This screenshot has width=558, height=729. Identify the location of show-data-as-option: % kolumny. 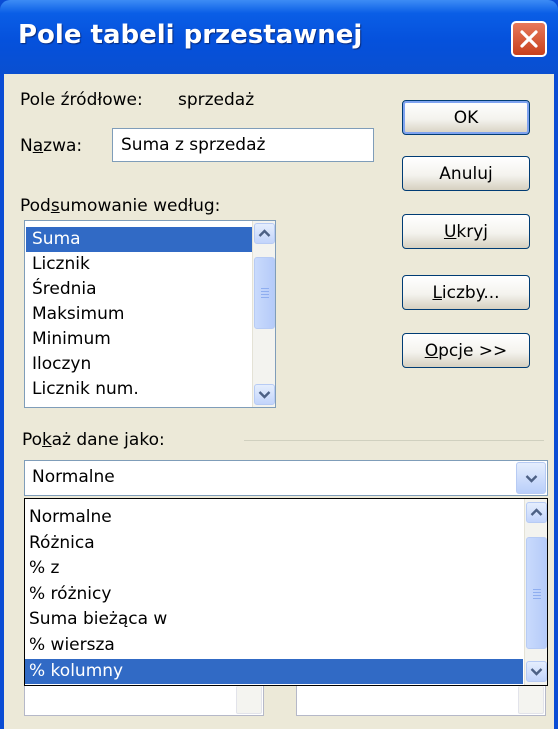
(274, 671).